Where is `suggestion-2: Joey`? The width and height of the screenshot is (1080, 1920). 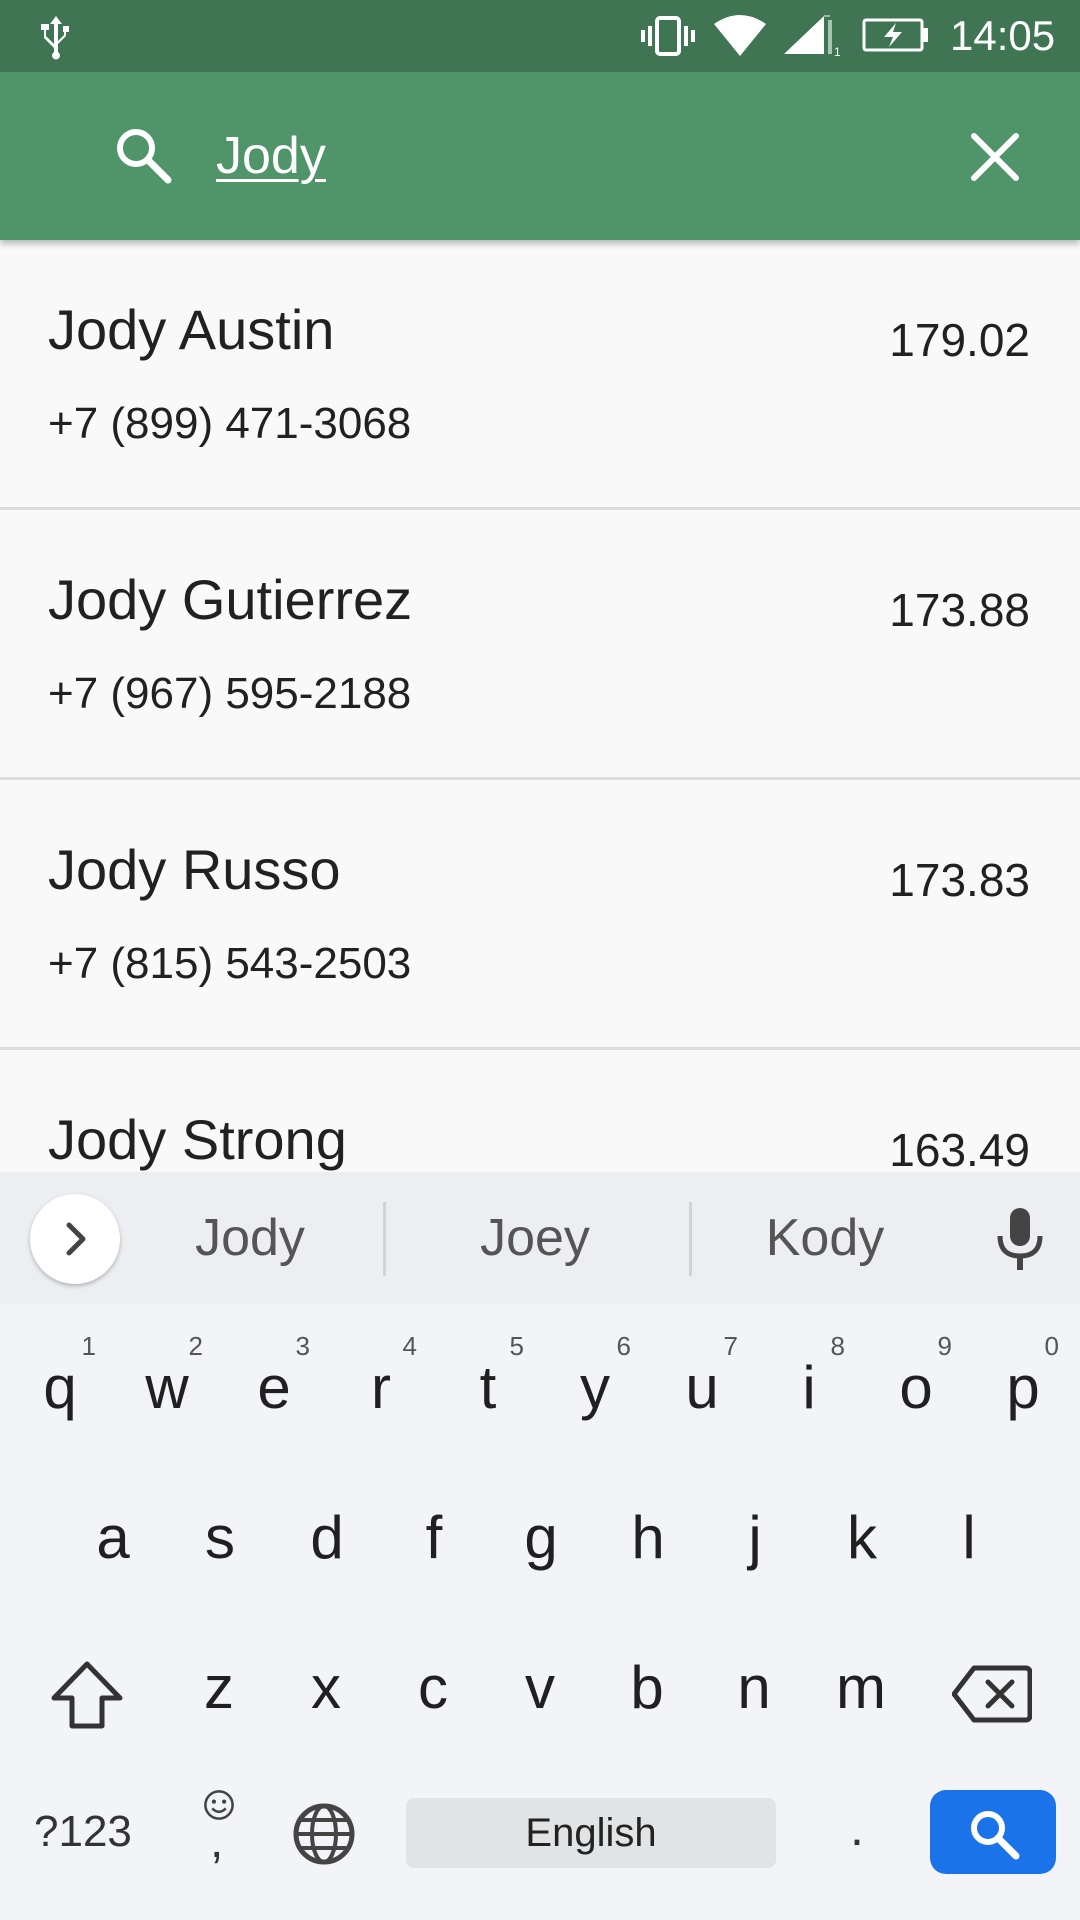 suggestion-2: Joey is located at coordinates (535, 1238).